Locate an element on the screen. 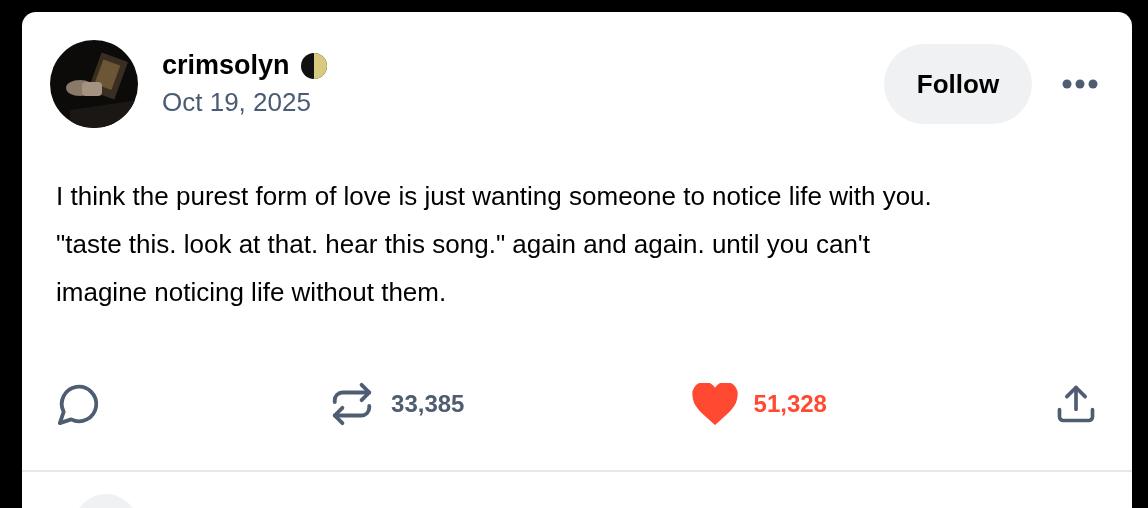 The height and width of the screenshot is (508, 1148). half-moon-icon is located at coordinates (313, 65).